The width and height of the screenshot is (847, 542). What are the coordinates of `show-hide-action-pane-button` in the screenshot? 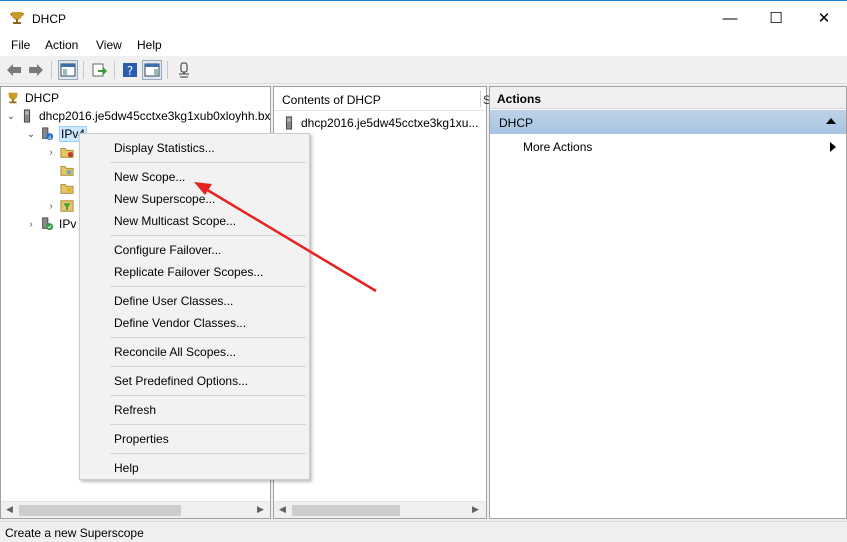 It's located at (152, 70).